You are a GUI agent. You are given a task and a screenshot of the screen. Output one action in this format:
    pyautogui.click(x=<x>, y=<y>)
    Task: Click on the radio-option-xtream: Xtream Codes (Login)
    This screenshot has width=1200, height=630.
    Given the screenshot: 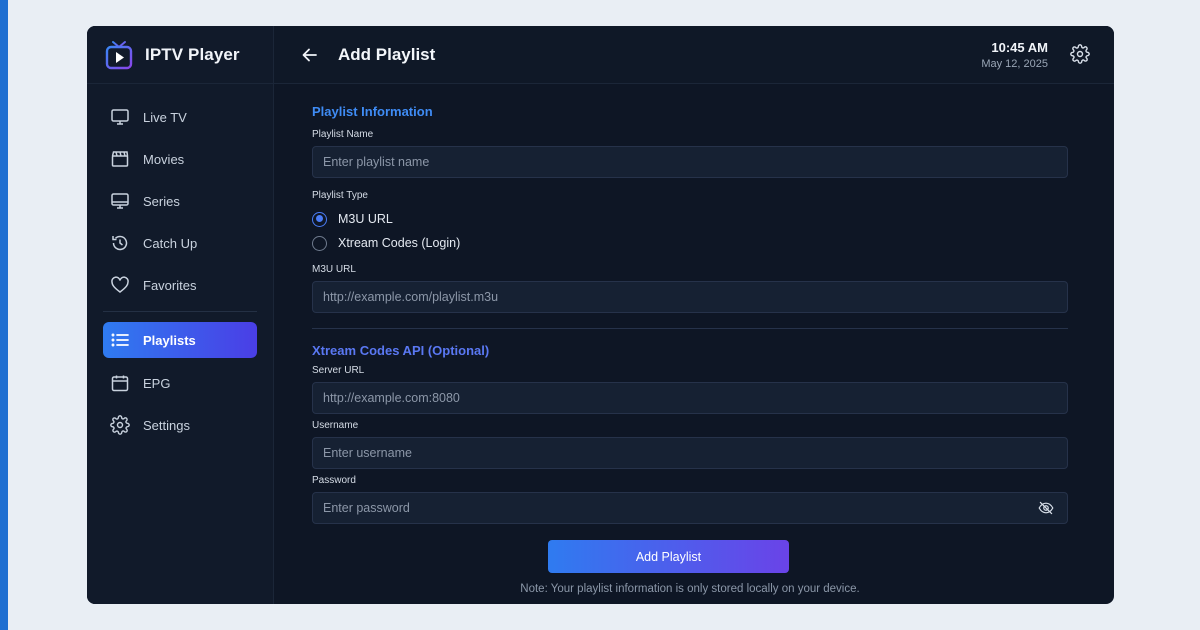 What is the action you would take?
    pyautogui.click(x=690, y=243)
    